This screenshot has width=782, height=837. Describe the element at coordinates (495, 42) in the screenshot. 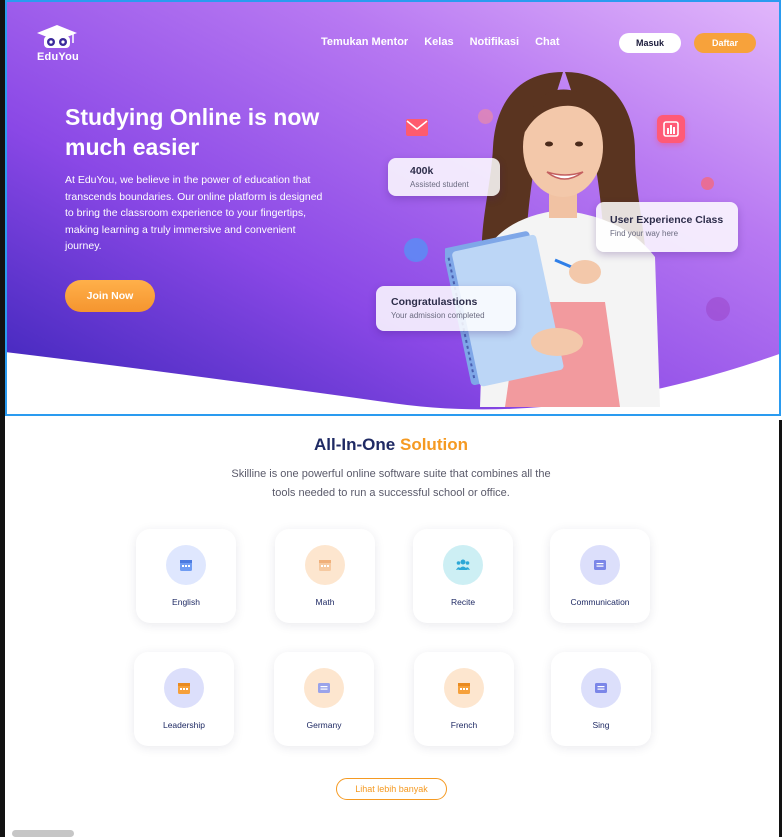

I see `nav-link-notifikasi: Notifikasi` at that location.